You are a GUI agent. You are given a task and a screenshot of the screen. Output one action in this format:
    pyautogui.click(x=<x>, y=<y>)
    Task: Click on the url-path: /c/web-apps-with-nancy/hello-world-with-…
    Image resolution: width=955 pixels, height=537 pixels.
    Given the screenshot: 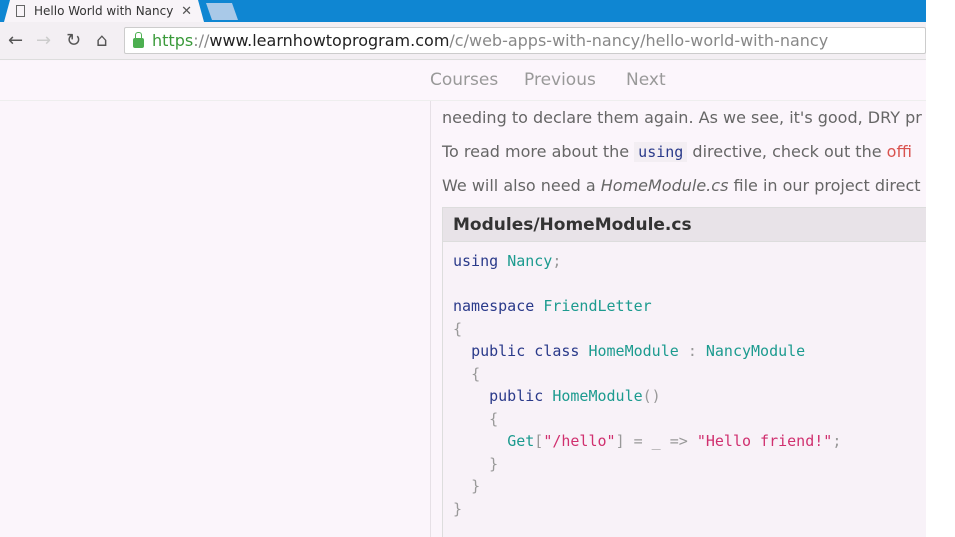 What is the action you would take?
    pyautogui.click(x=639, y=40)
    